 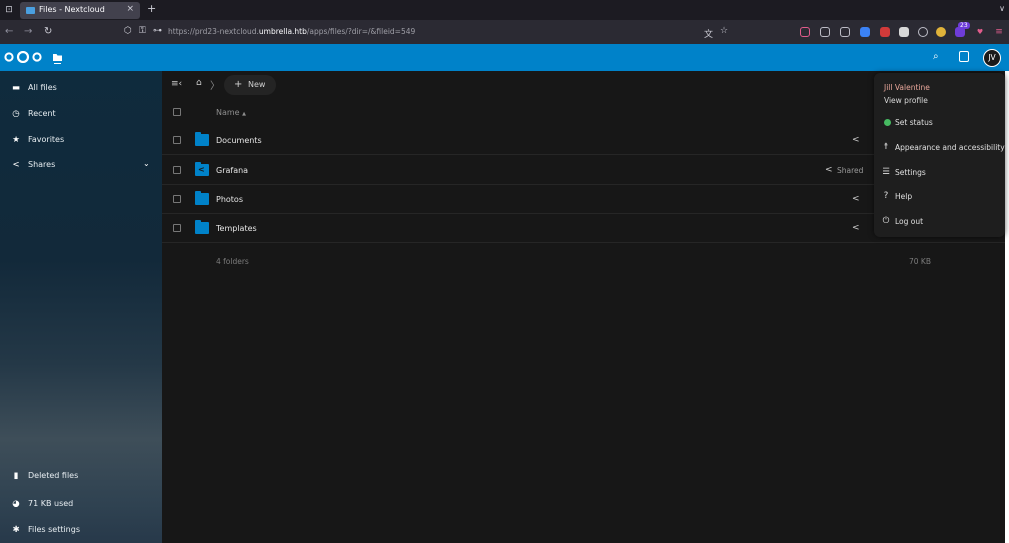 I want to click on reload-icon: ↻, so click(x=48, y=31).